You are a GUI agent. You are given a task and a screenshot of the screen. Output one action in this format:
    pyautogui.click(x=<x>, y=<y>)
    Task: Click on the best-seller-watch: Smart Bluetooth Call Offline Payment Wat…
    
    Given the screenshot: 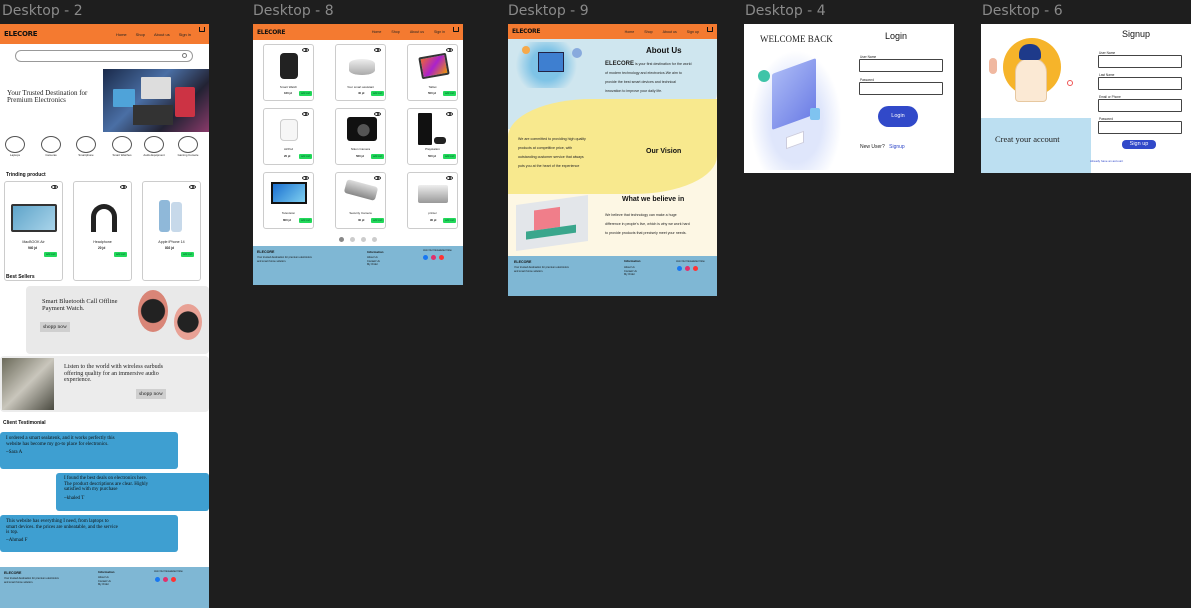 What is the action you would take?
    pyautogui.click(x=117, y=320)
    